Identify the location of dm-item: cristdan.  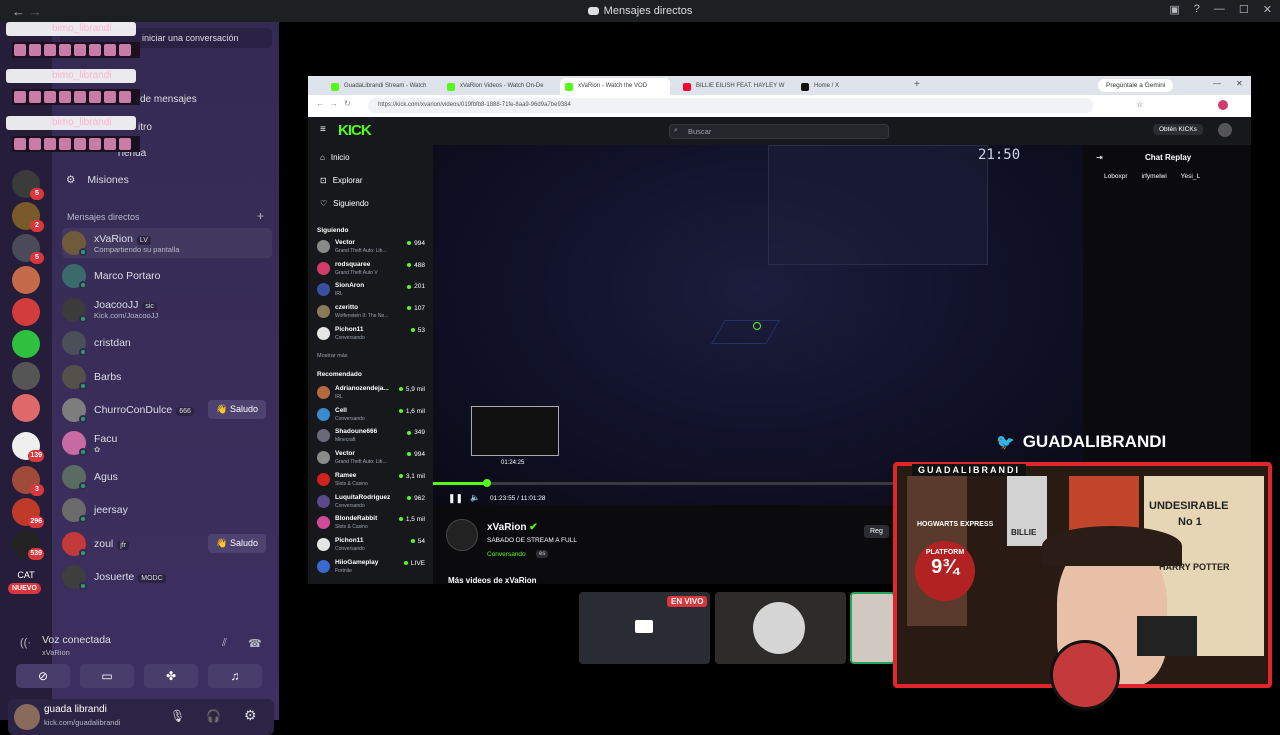
(167, 343).